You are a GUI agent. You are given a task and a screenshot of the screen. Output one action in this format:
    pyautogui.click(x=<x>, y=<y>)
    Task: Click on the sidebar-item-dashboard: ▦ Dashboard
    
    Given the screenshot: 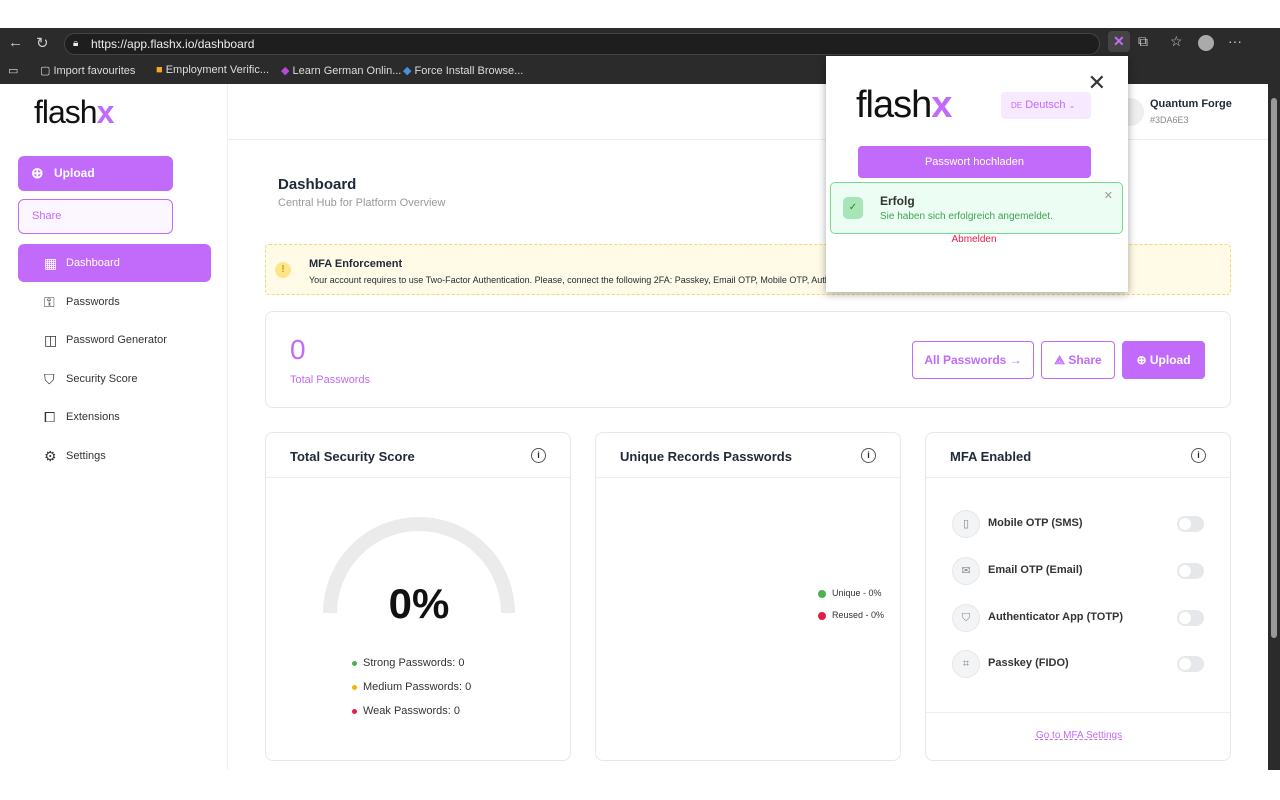 What is the action you would take?
    pyautogui.click(x=114, y=263)
    